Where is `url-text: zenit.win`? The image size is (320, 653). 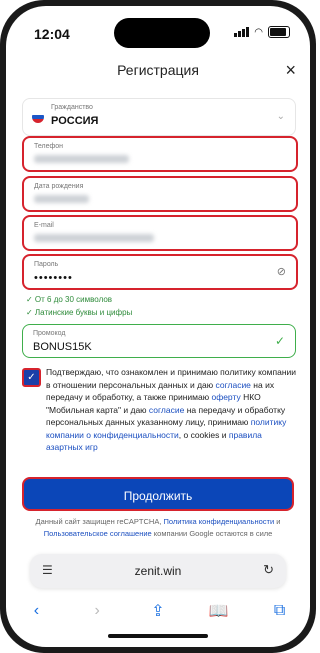
url-text: zenit.win is located at coordinates (158, 571).